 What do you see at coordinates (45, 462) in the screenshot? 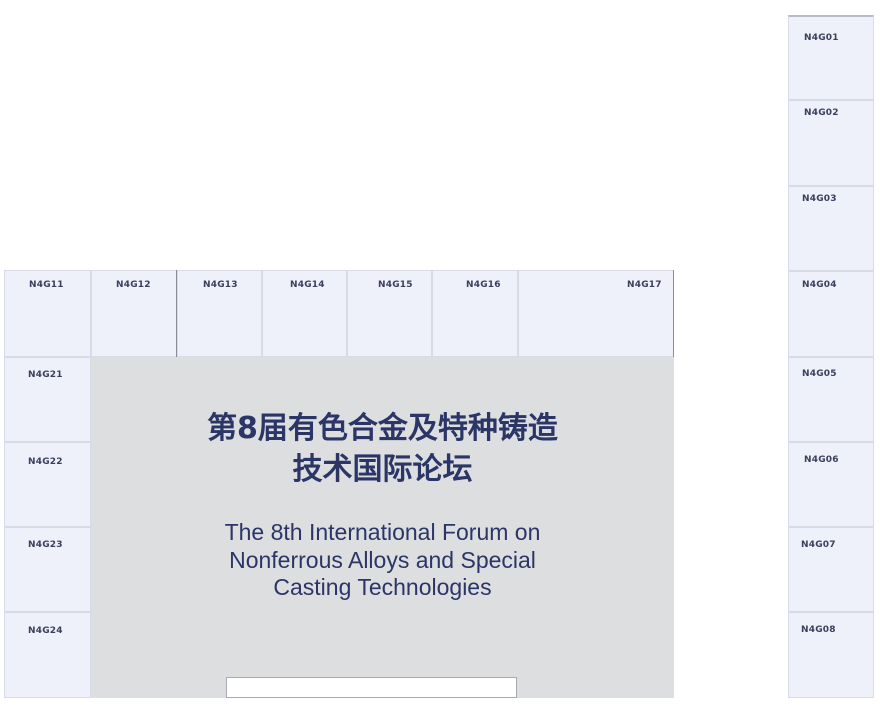
I see `booth-label: N4G22` at bounding box center [45, 462].